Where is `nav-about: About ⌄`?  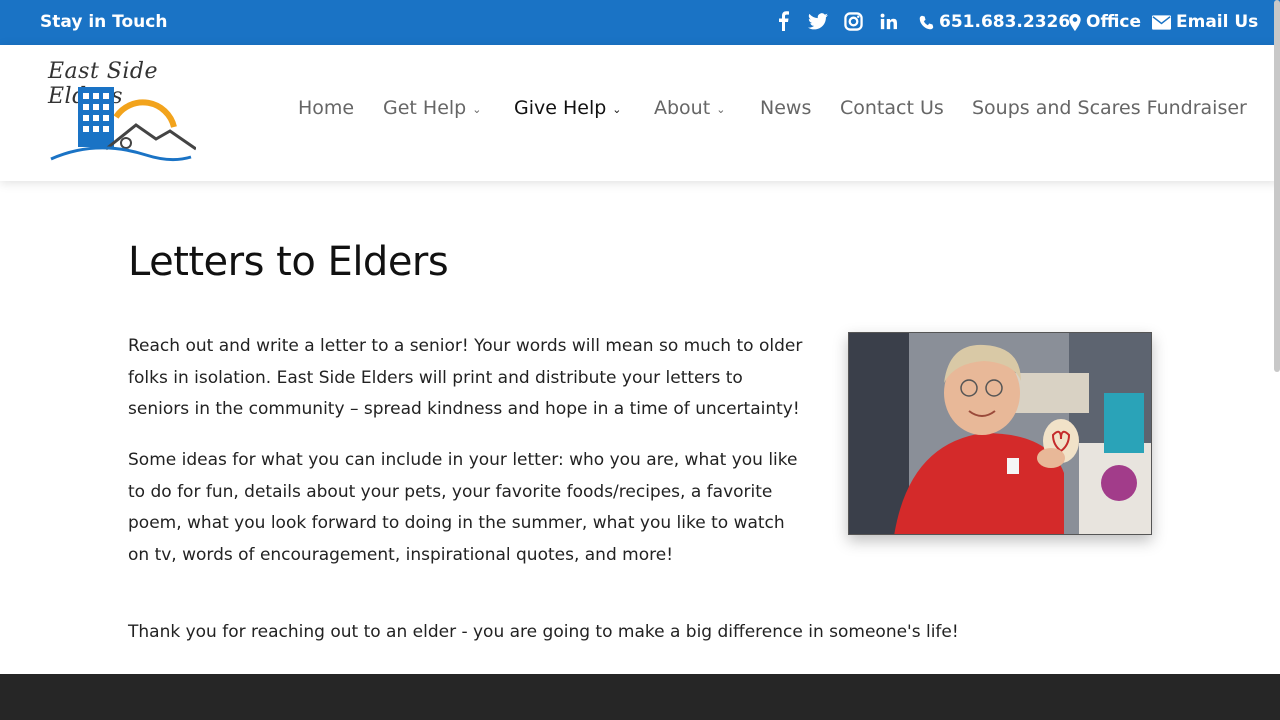 nav-about: About ⌄ is located at coordinates (689, 108).